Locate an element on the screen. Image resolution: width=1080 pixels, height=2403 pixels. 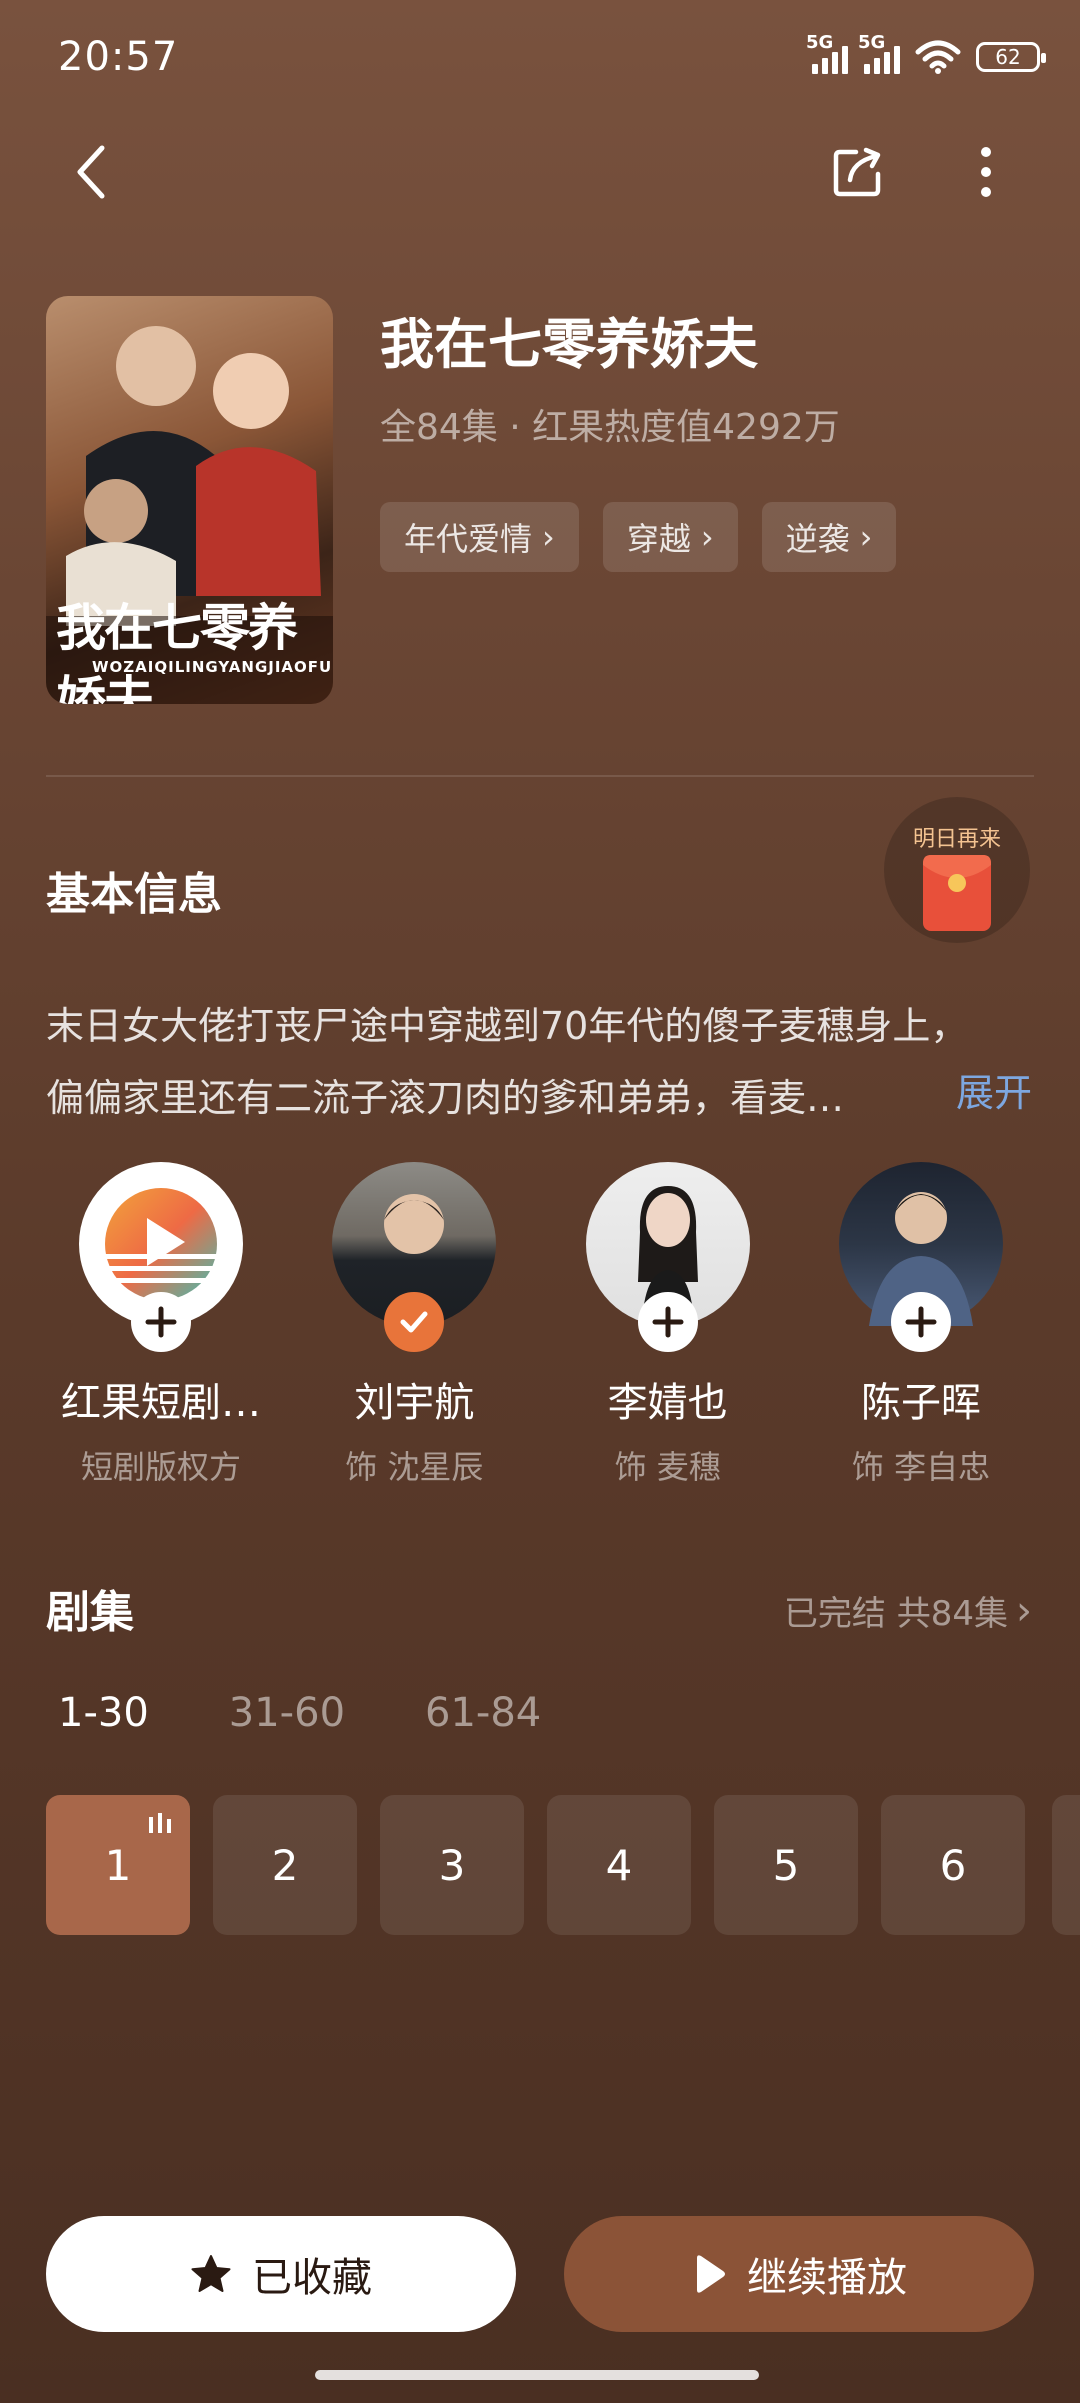
cast-item: 红果短剧… 短剧版权方 is located at coordinates (161, 1325).